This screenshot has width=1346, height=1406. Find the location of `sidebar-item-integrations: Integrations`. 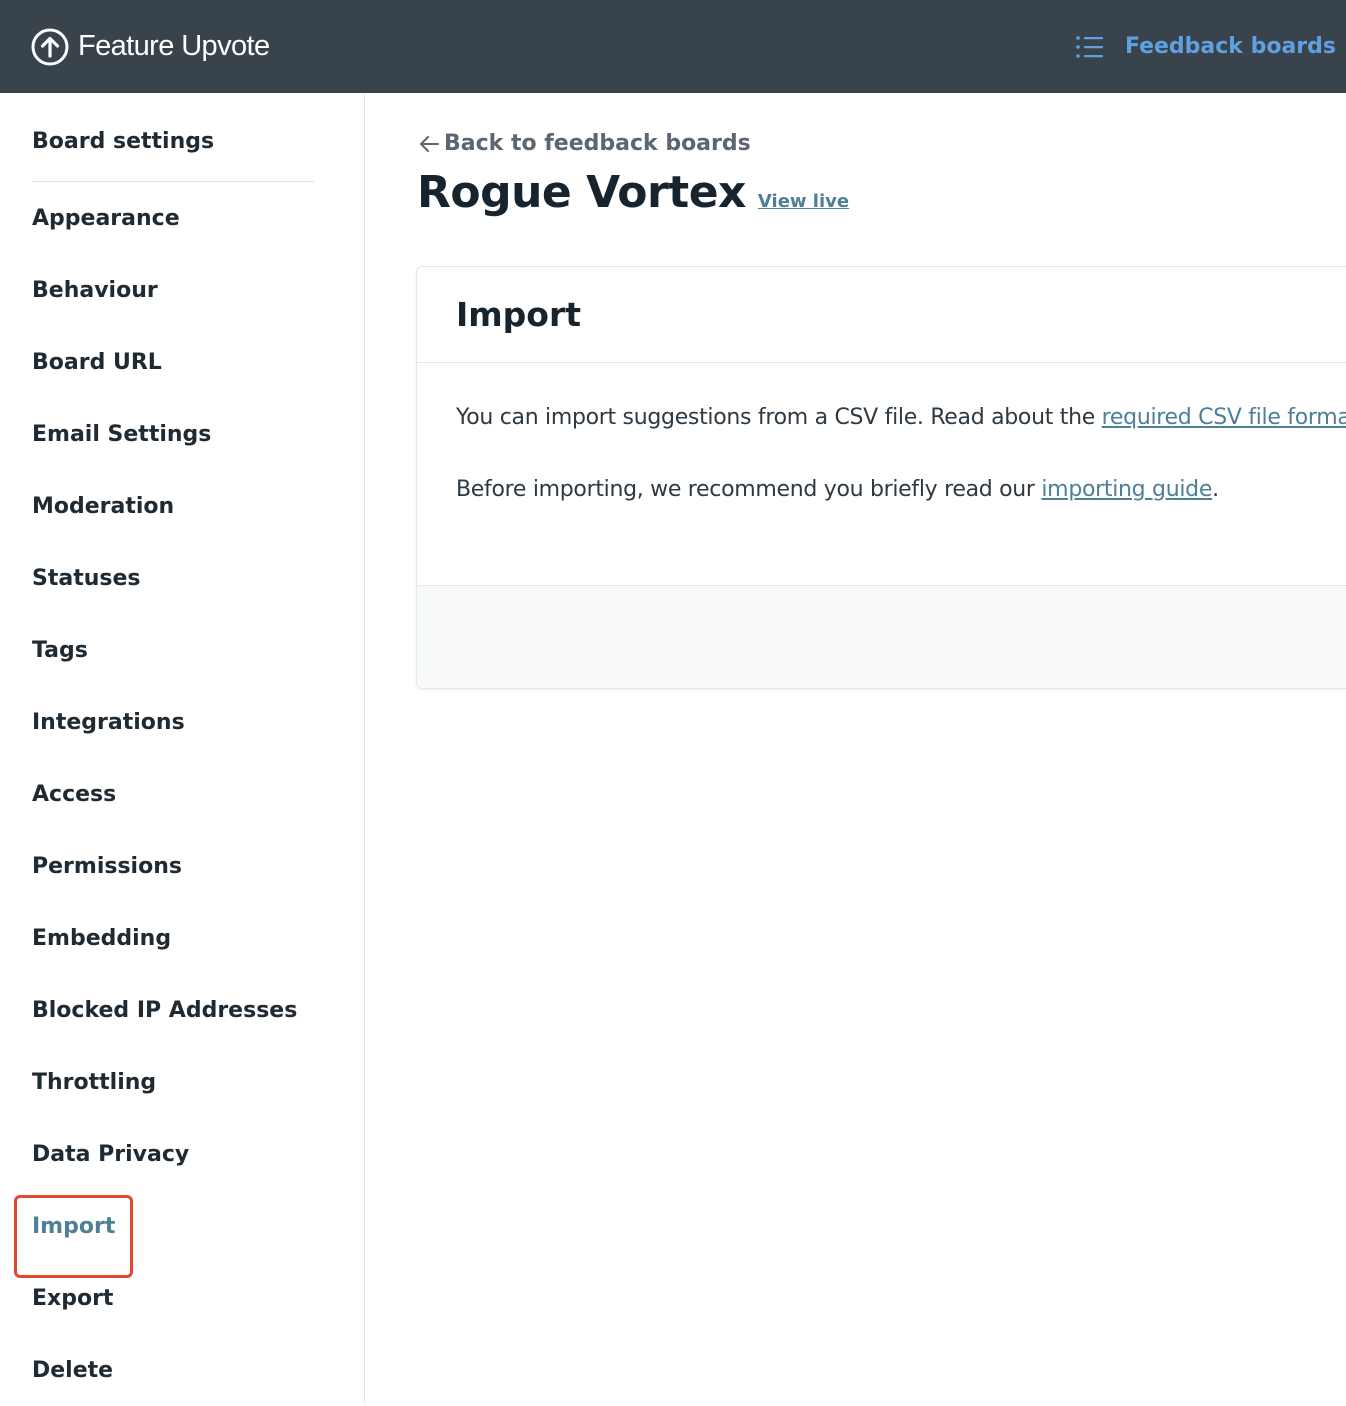

sidebar-item-integrations: Integrations is located at coordinates (182, 722).